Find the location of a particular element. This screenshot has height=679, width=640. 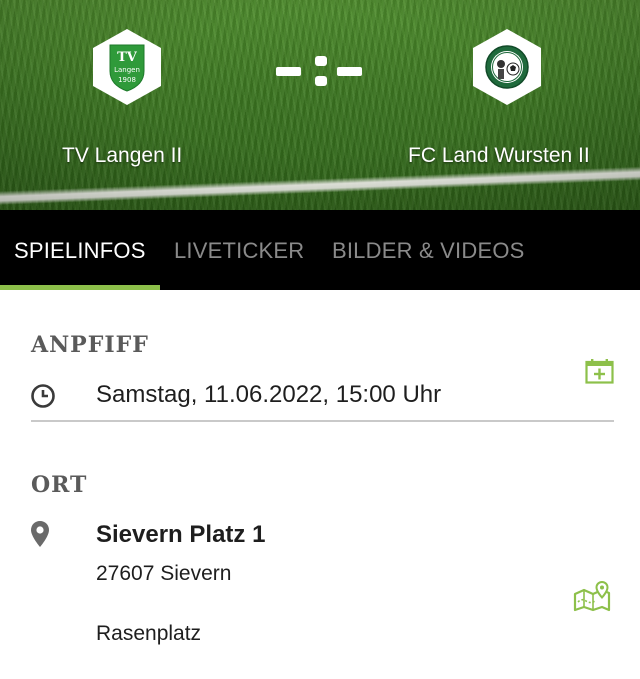

tab-spielinfos: SPIELINFOS is located at coordinates (80, 251).